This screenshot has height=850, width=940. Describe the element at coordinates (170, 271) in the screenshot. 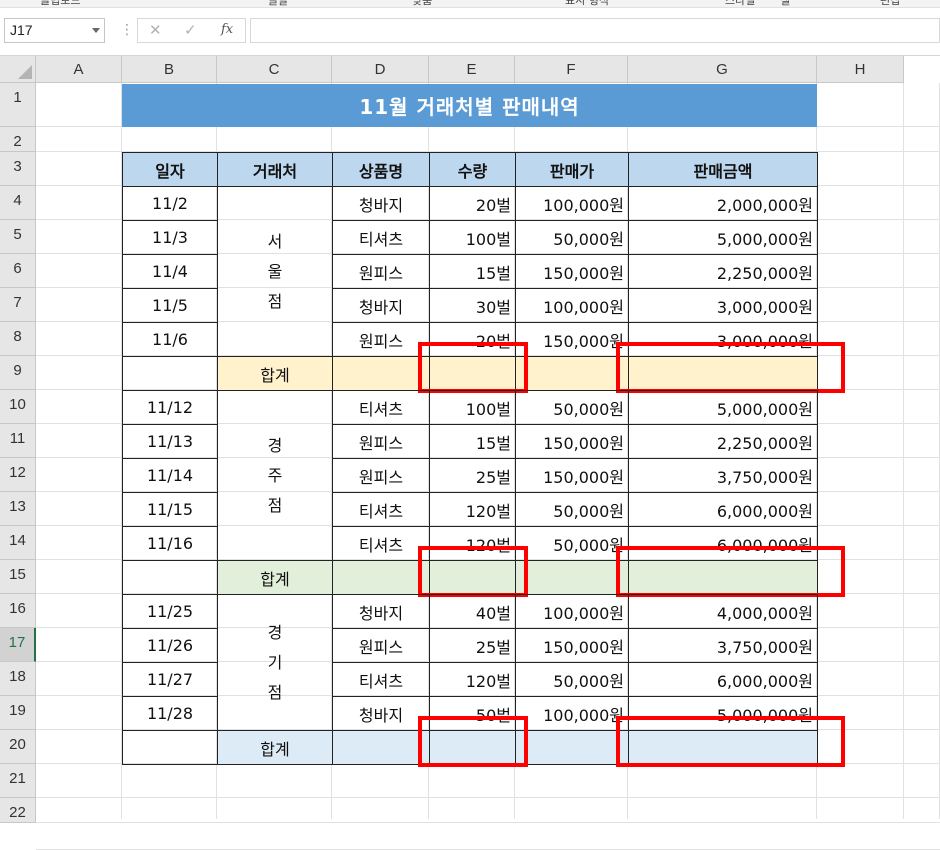

I see `date-cell: 11/4` at that location.